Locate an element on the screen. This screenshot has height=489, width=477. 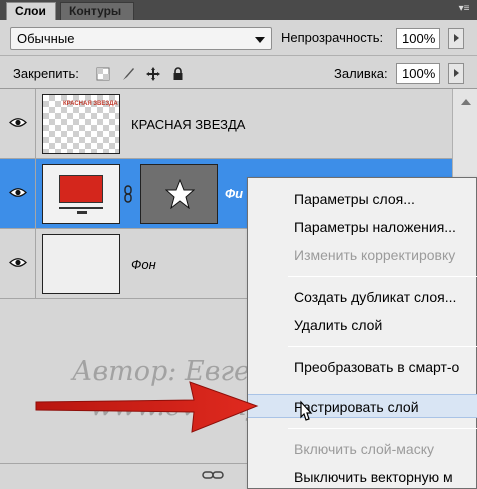
red-arrow-icon is located at coordinates (147, 407).